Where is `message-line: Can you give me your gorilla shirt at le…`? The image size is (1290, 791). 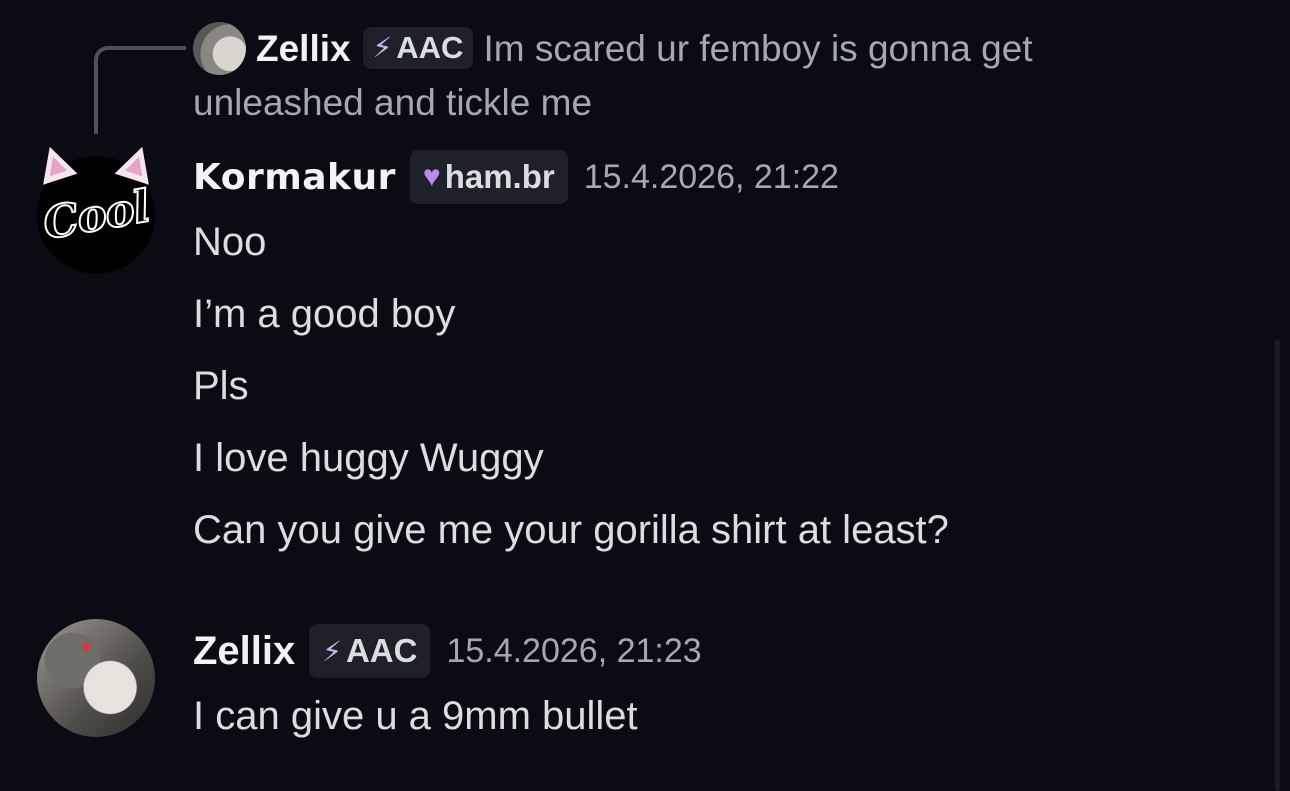
message-line: Can you give me your gorilla shirt at le… is located at coordinates (571, 530).